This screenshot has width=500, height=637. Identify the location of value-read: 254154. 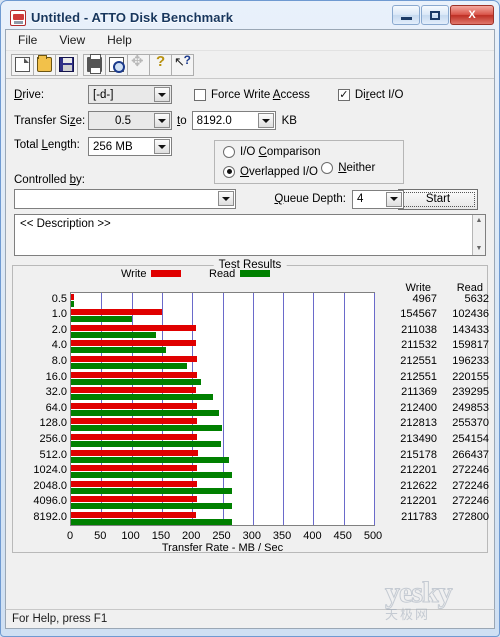
(470, 438).